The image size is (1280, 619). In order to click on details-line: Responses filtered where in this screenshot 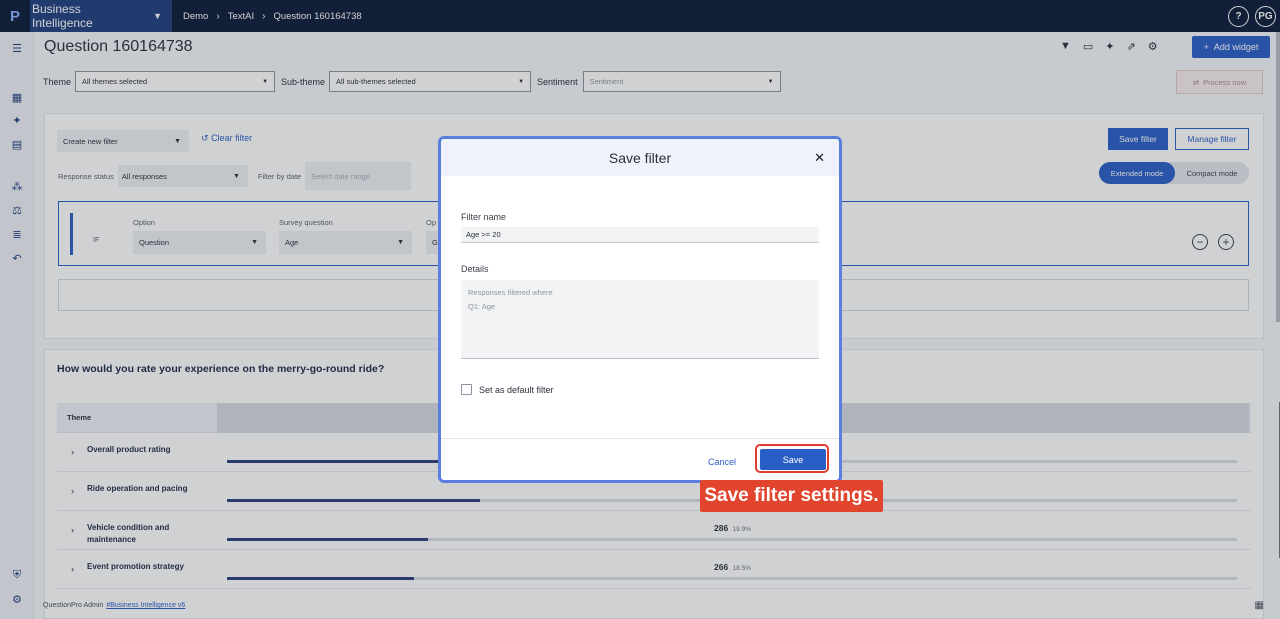, I will do `click(510, 292)`.